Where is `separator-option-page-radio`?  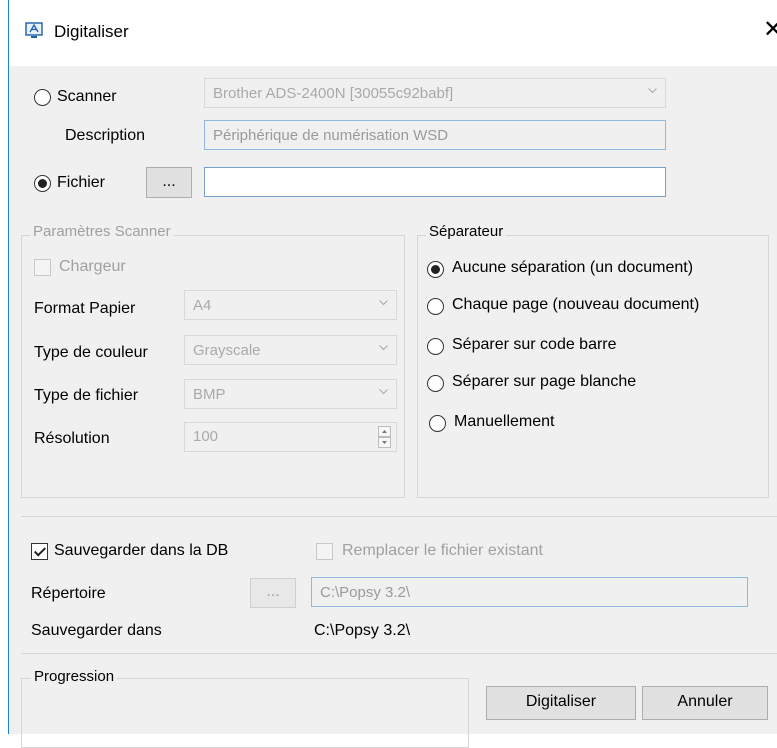
separator-option-page-radio is located at coordinates (435, 306).